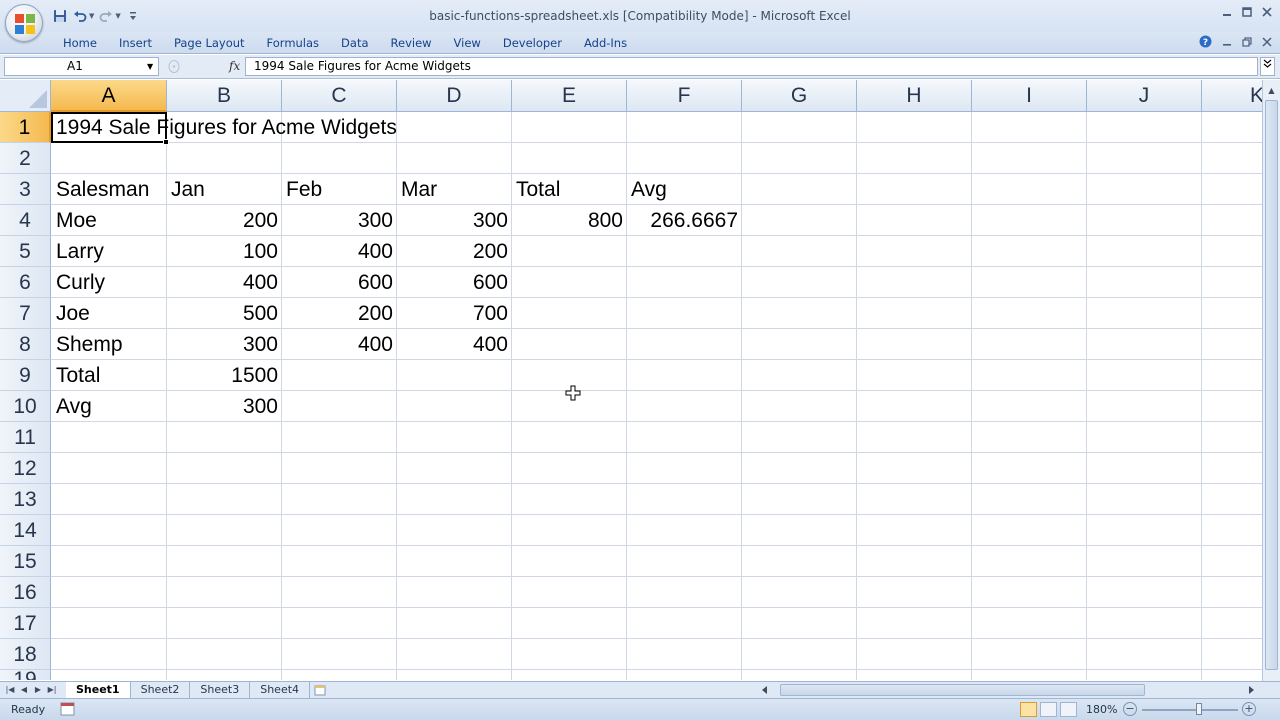 This screenshot has width=1280, height=720. I want to click on previous-sheet-icon: ◀, so click(24, 690).